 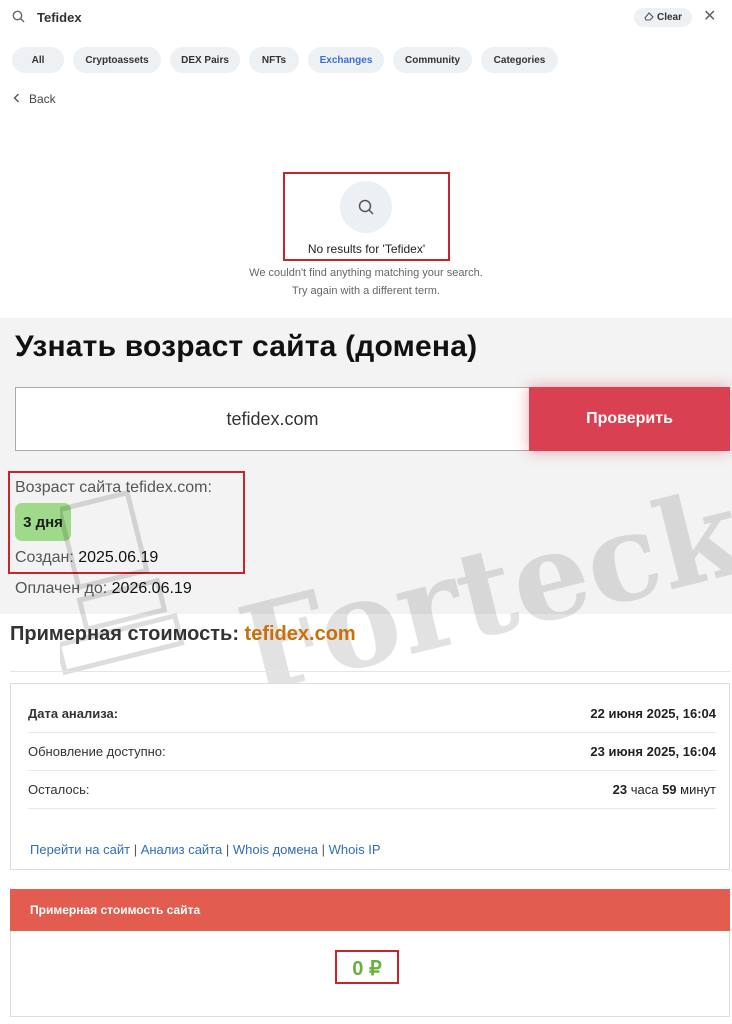 What do you see at coordinates (370, 671) in the screenshot?
I see `divider` at bounding box center [370, 671].